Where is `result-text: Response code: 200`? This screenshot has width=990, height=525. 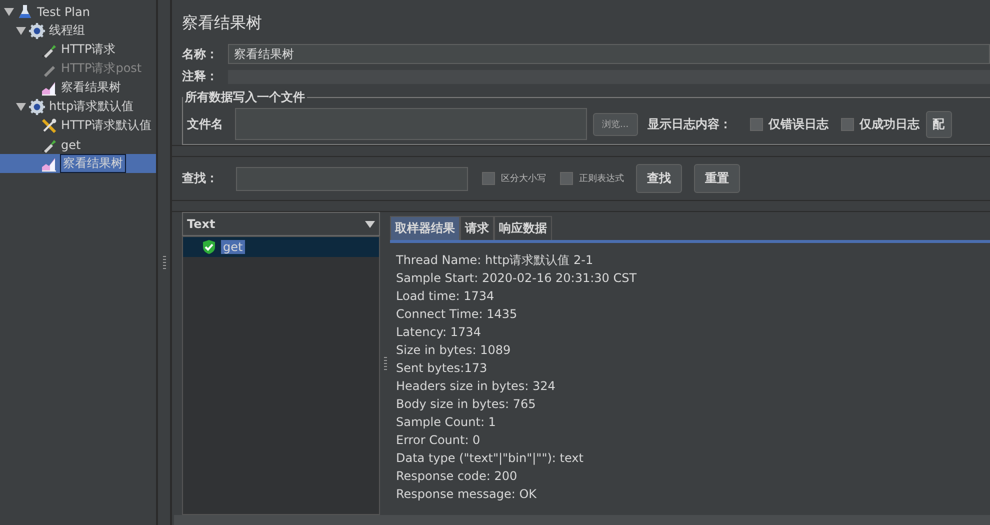
result-text: Response code: 200 is located at coordinates (457, 476).